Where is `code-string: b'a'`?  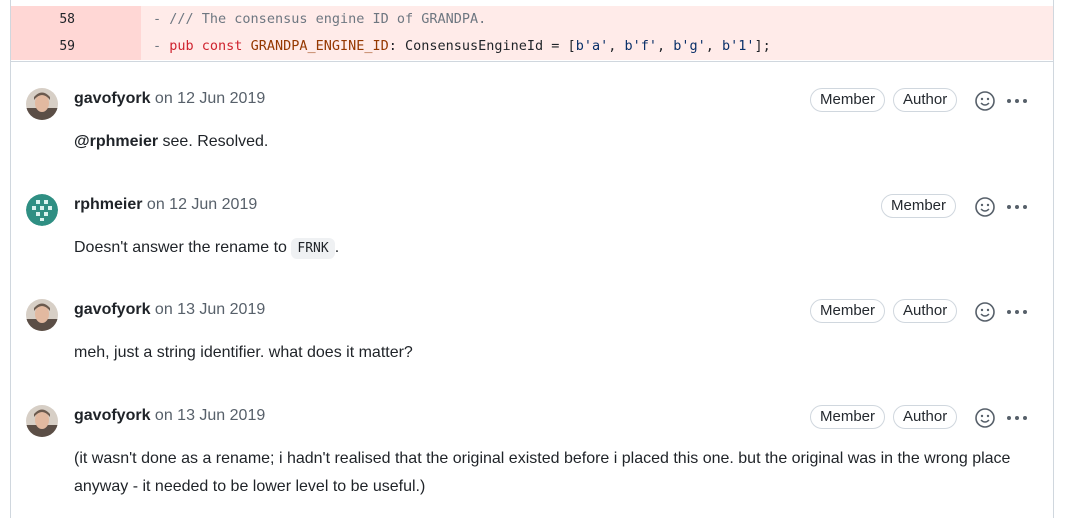 code-string: b'a' is located at coordinates (592, 46).